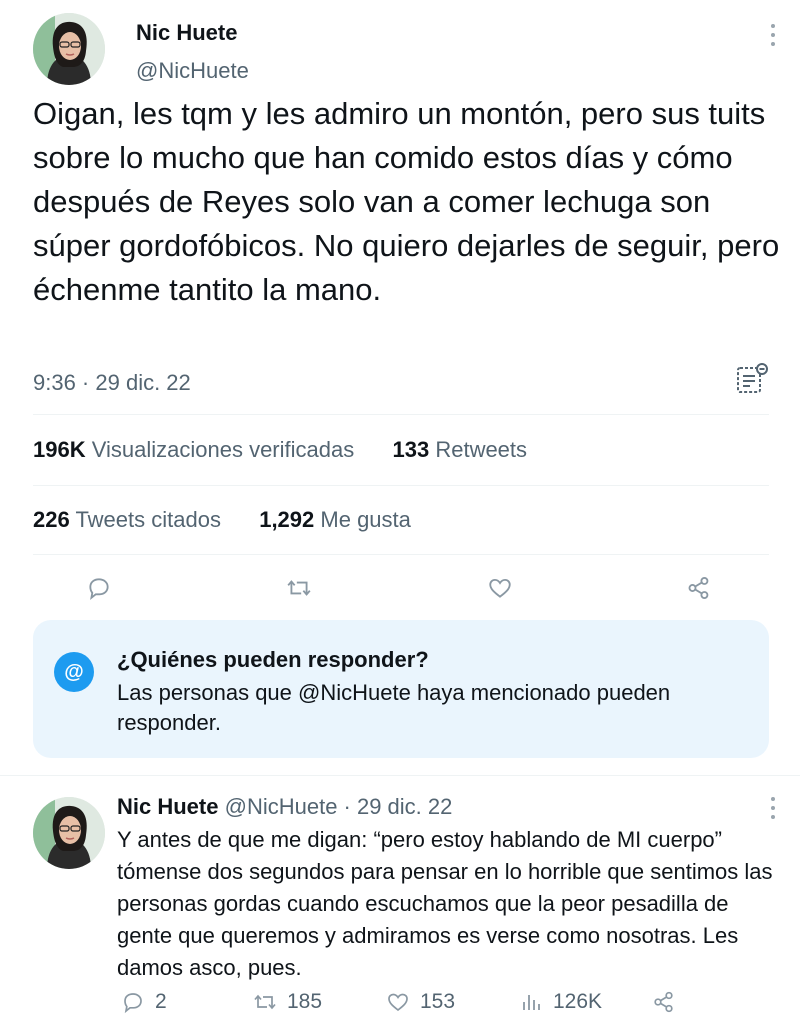 The image size is (800, 1027). Describe the element at coordinates (335, 519) in the screenshot. I see `likes-stat: 1,292 Me gusta` at that location.